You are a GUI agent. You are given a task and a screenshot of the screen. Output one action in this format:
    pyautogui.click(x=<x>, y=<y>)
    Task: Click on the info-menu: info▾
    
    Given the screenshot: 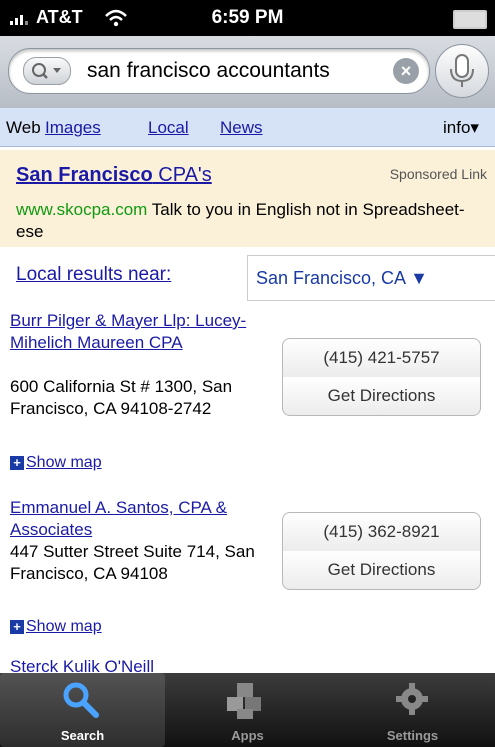 What is the action you would take?
    pyautogui.click(x=461, y=128)
    